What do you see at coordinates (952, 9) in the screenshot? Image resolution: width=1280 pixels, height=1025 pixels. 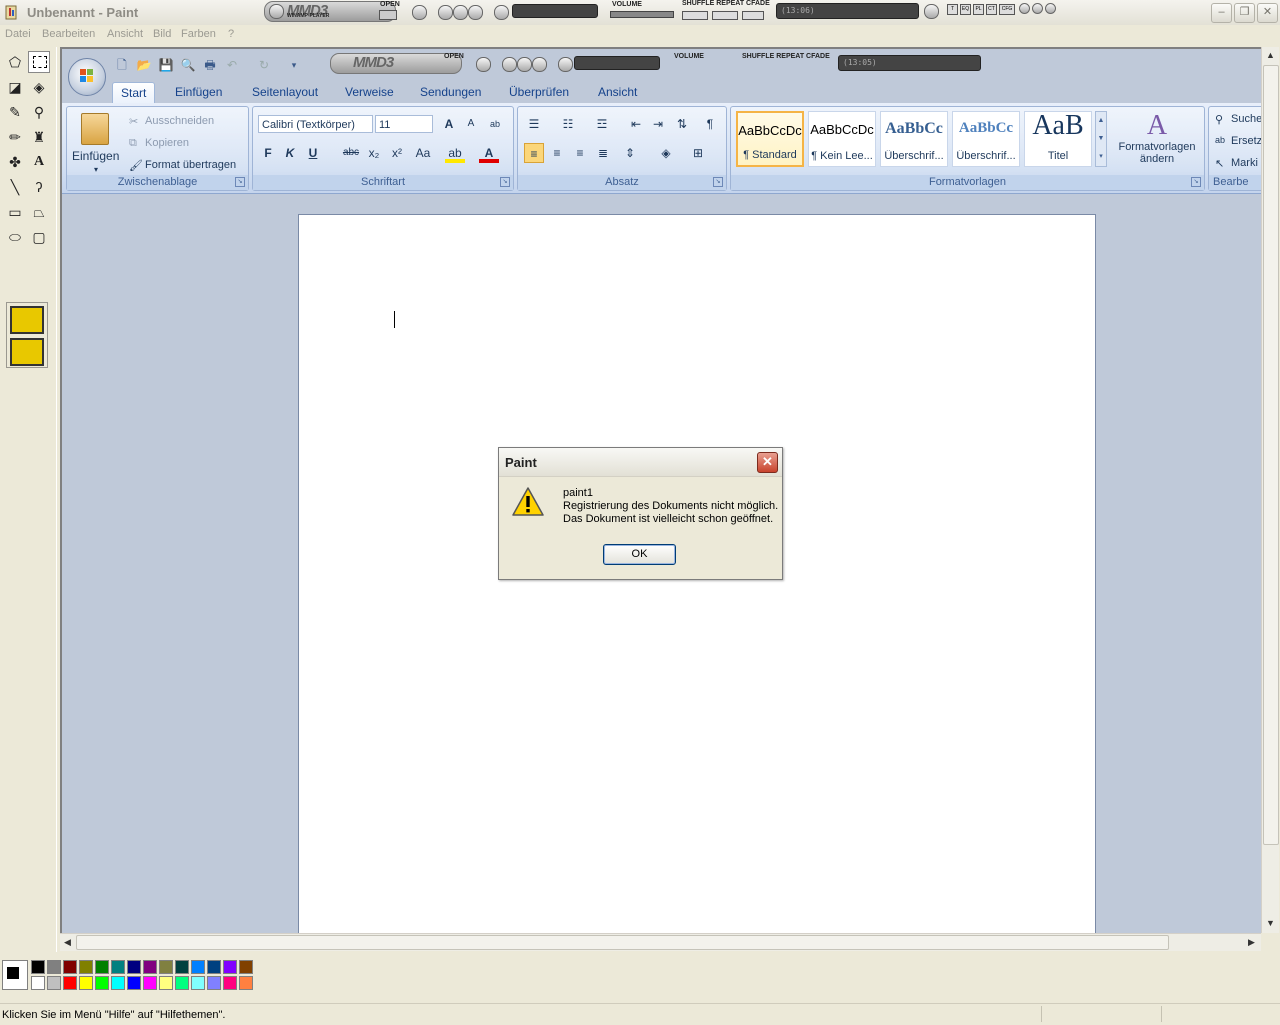 I see `winamp-t-button: T` at bounding box center [952, 9].